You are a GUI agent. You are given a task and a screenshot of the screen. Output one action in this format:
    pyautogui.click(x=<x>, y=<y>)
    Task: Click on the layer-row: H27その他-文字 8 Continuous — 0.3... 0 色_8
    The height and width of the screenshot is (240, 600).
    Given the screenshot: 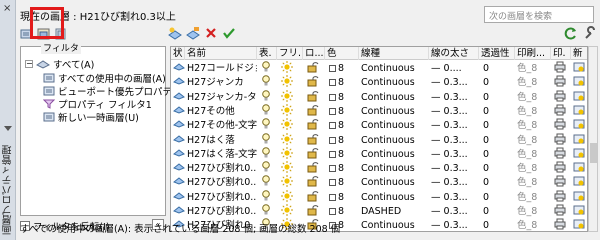 What is the action you would take?
    pyautogui.click(x=379, y=125)
    